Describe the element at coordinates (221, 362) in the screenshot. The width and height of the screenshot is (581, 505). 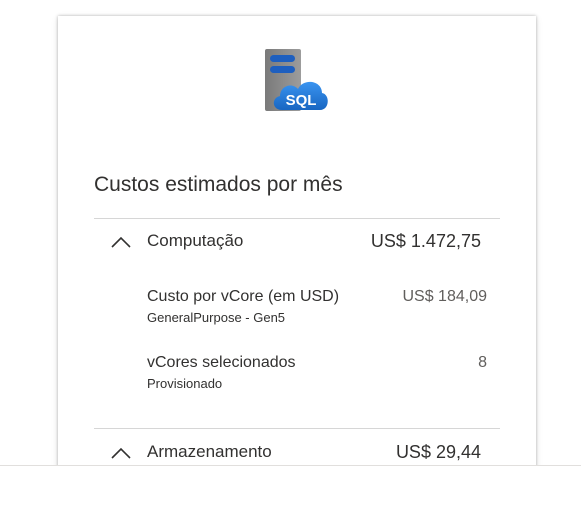
I see `item-label: vCores selecionados` at that location.